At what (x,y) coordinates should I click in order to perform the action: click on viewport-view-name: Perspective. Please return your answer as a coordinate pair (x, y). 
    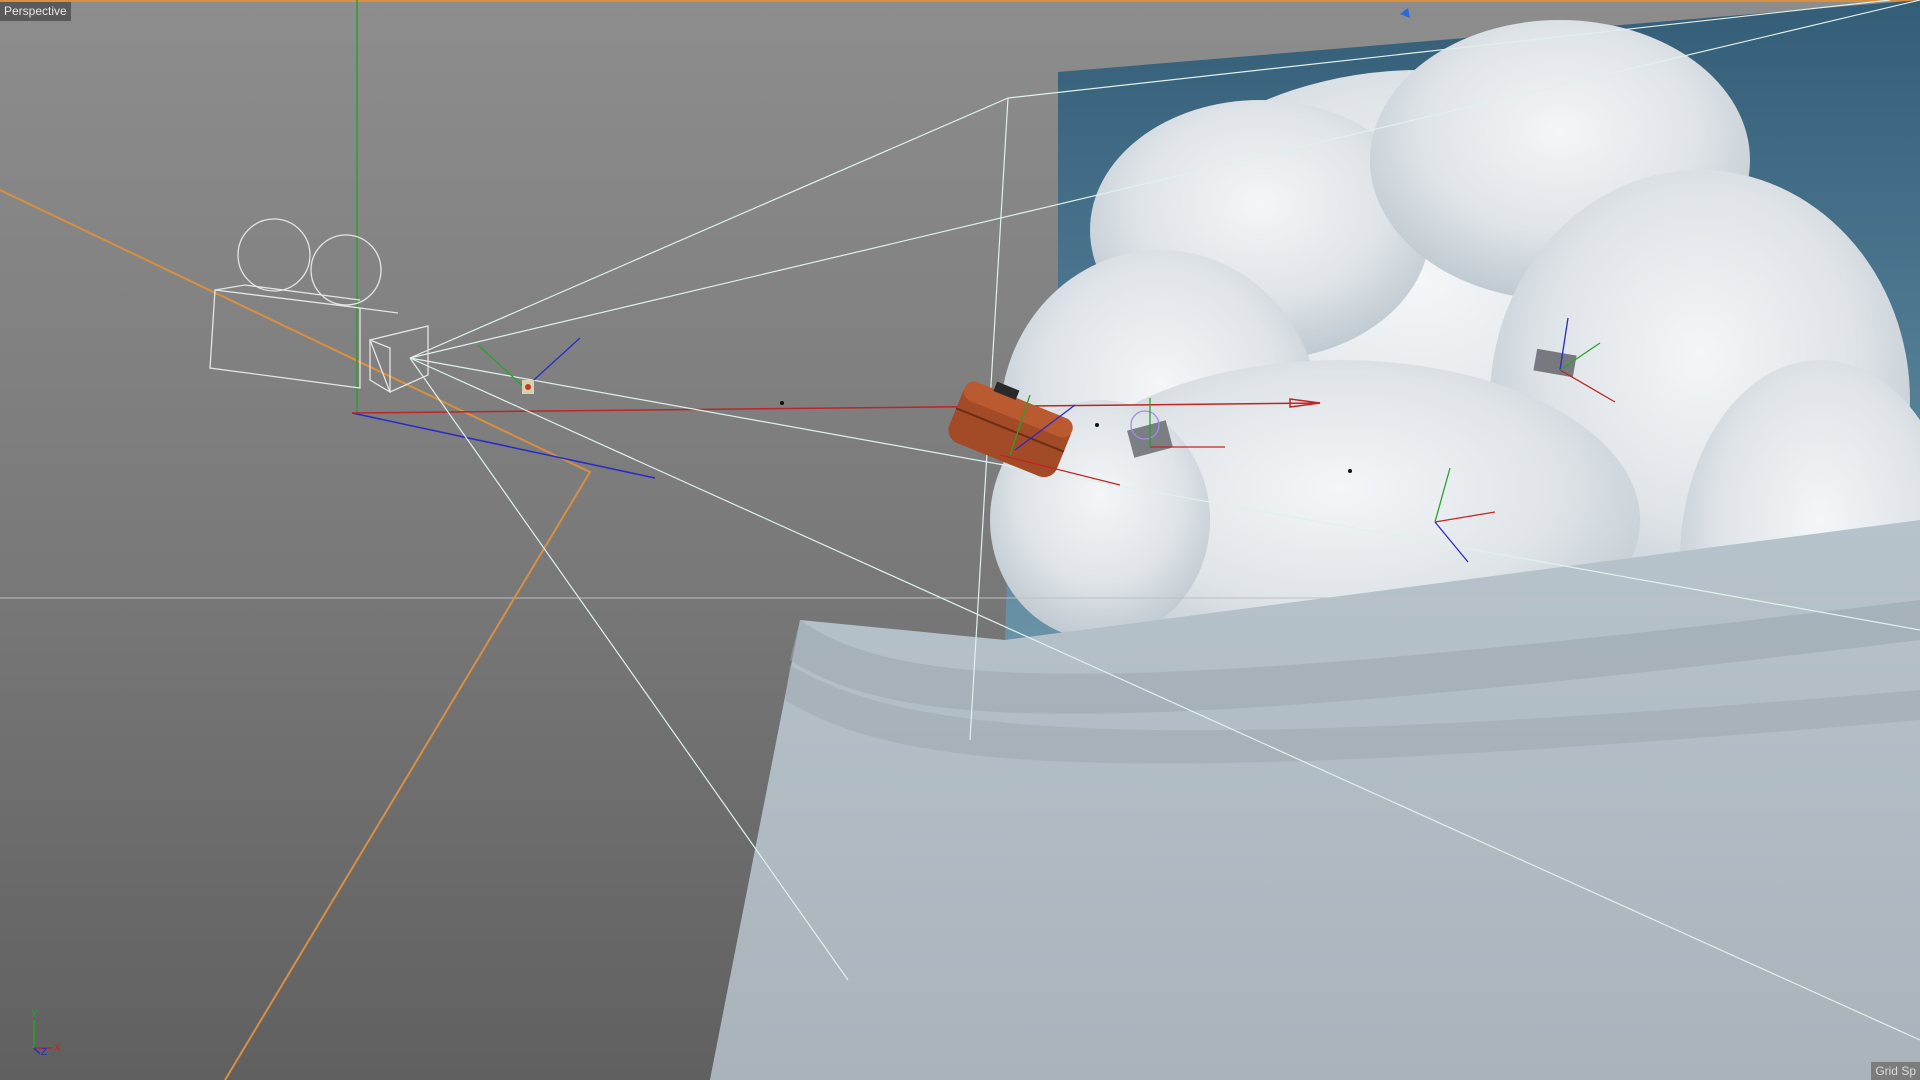
    Looking at the image, I should click on (35, 11).